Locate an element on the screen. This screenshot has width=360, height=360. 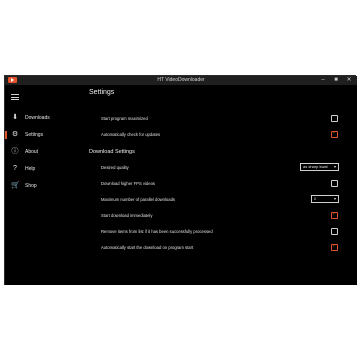
info-icon: ⓘ is located at coordinates (15, 151).